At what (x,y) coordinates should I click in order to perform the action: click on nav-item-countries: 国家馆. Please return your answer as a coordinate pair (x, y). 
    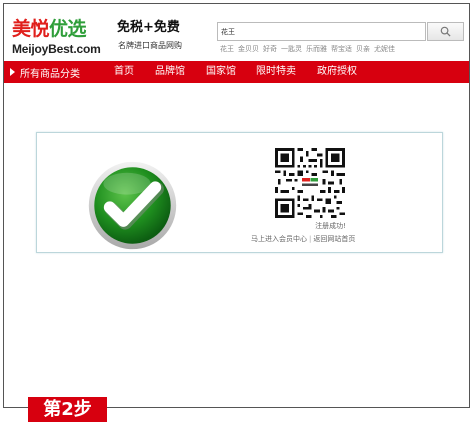
    Looking at the image, I should click on (221, 72).